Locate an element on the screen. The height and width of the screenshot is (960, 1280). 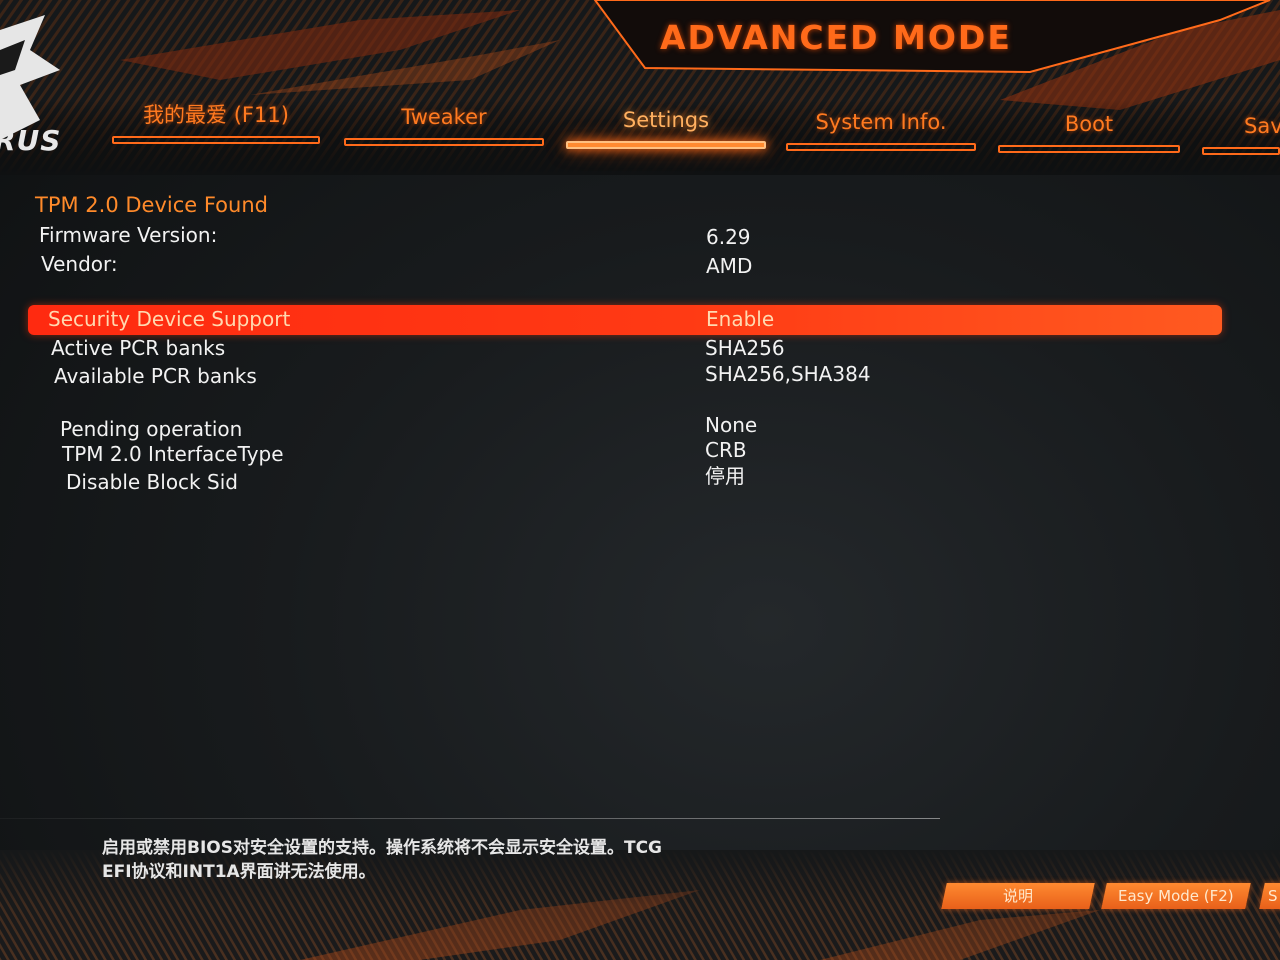
vendor-label: Vendor: is located at coordinates (79, 264).